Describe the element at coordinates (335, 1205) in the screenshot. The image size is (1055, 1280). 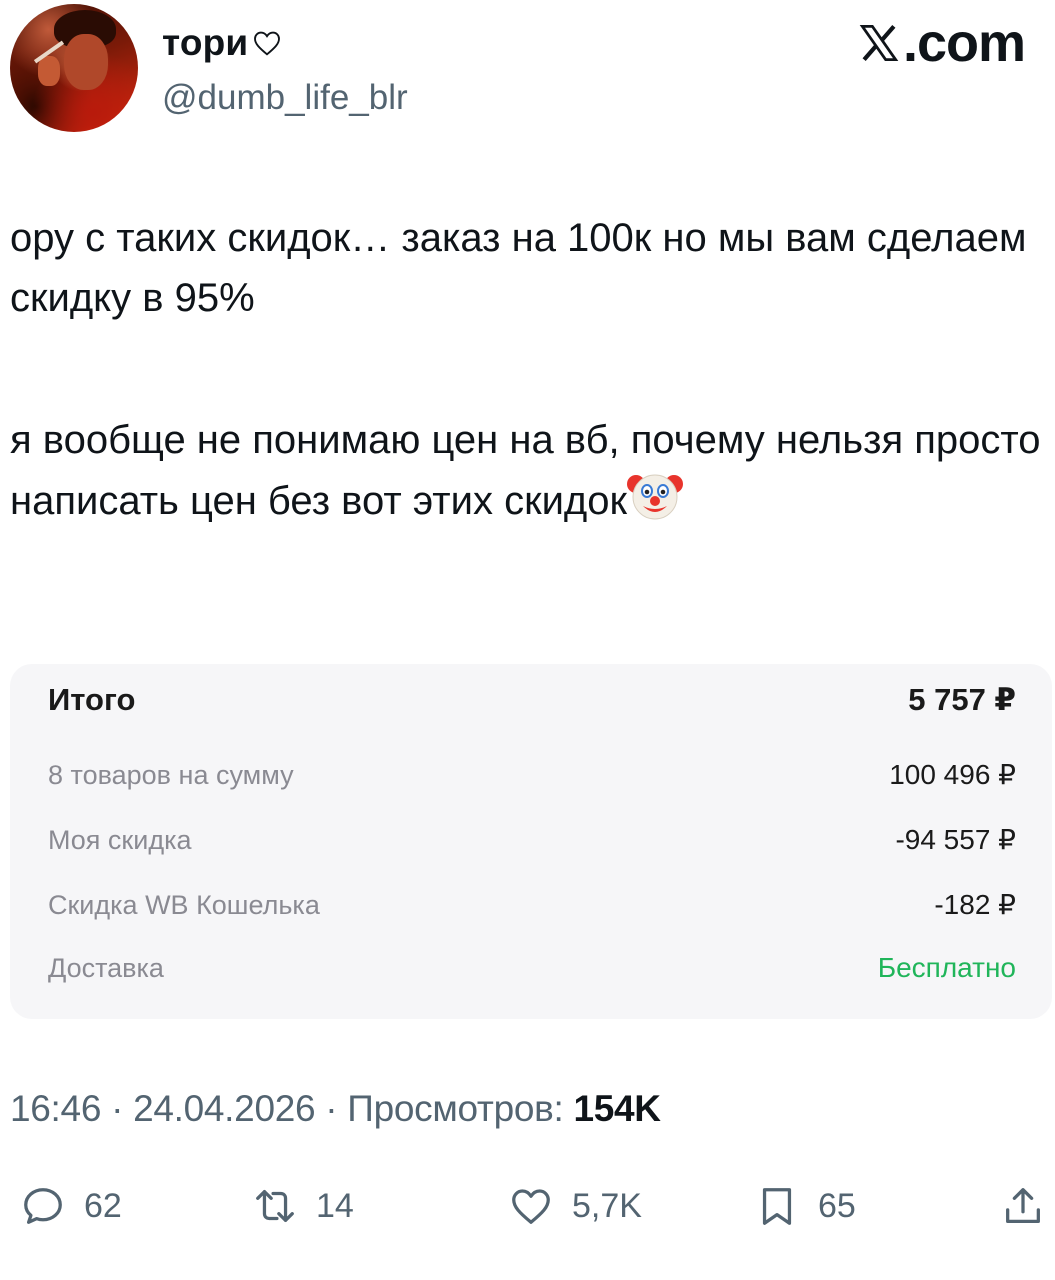
I see `repost-count: 14` at that location.